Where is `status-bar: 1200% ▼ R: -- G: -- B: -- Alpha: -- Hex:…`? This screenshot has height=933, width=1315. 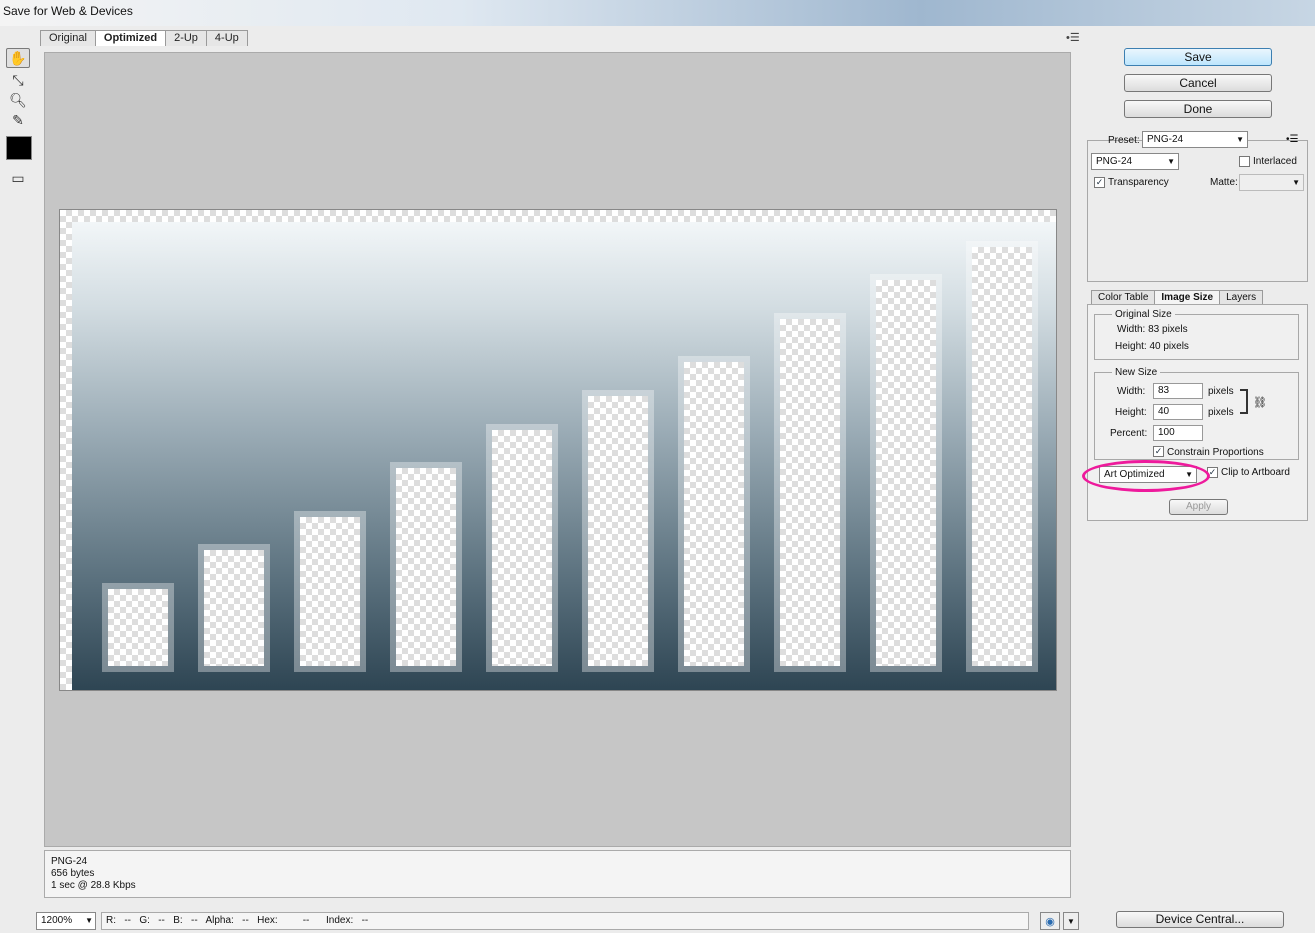 status-bar: 1200% ▼ R: -- G: -- B: -- Alpha: -- Hex:… is located at coordinates (559, 922).